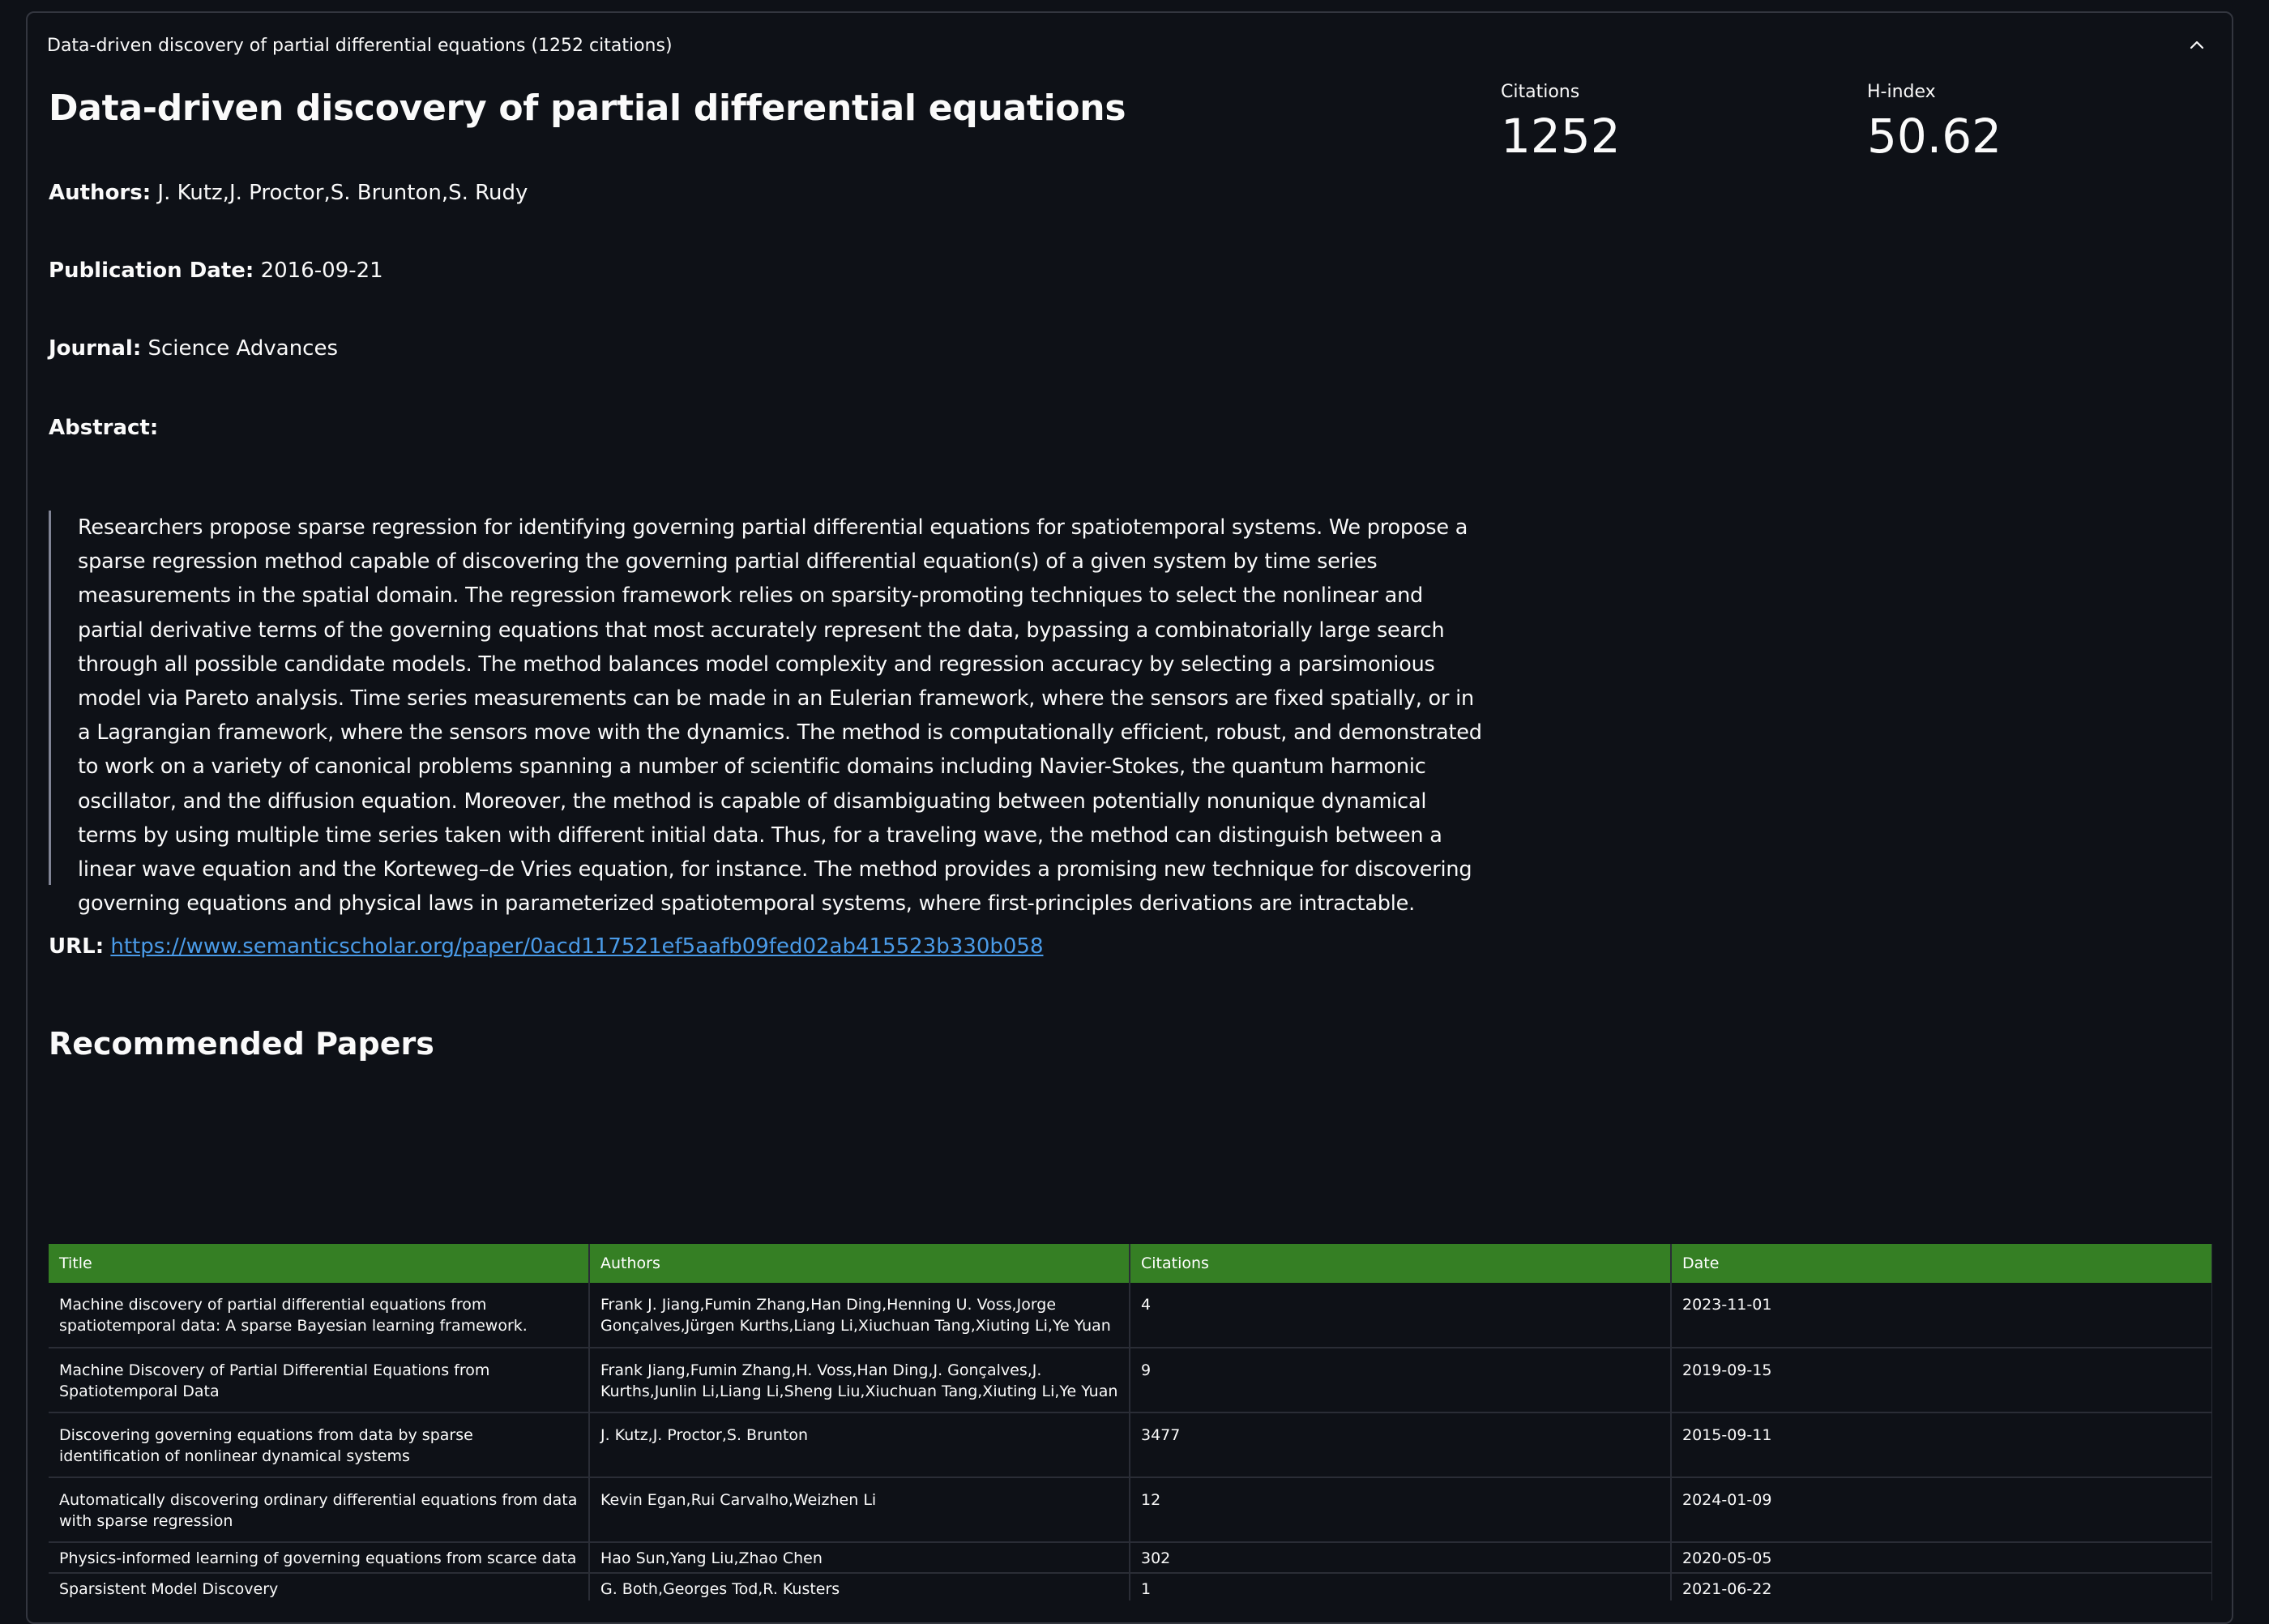 The width and height of the screenshot is (2269, 1624). What do you see at coordinates (101, 193) in the screenshot?
I see `authors-label: Authors:` at bounding box center [101, 193].